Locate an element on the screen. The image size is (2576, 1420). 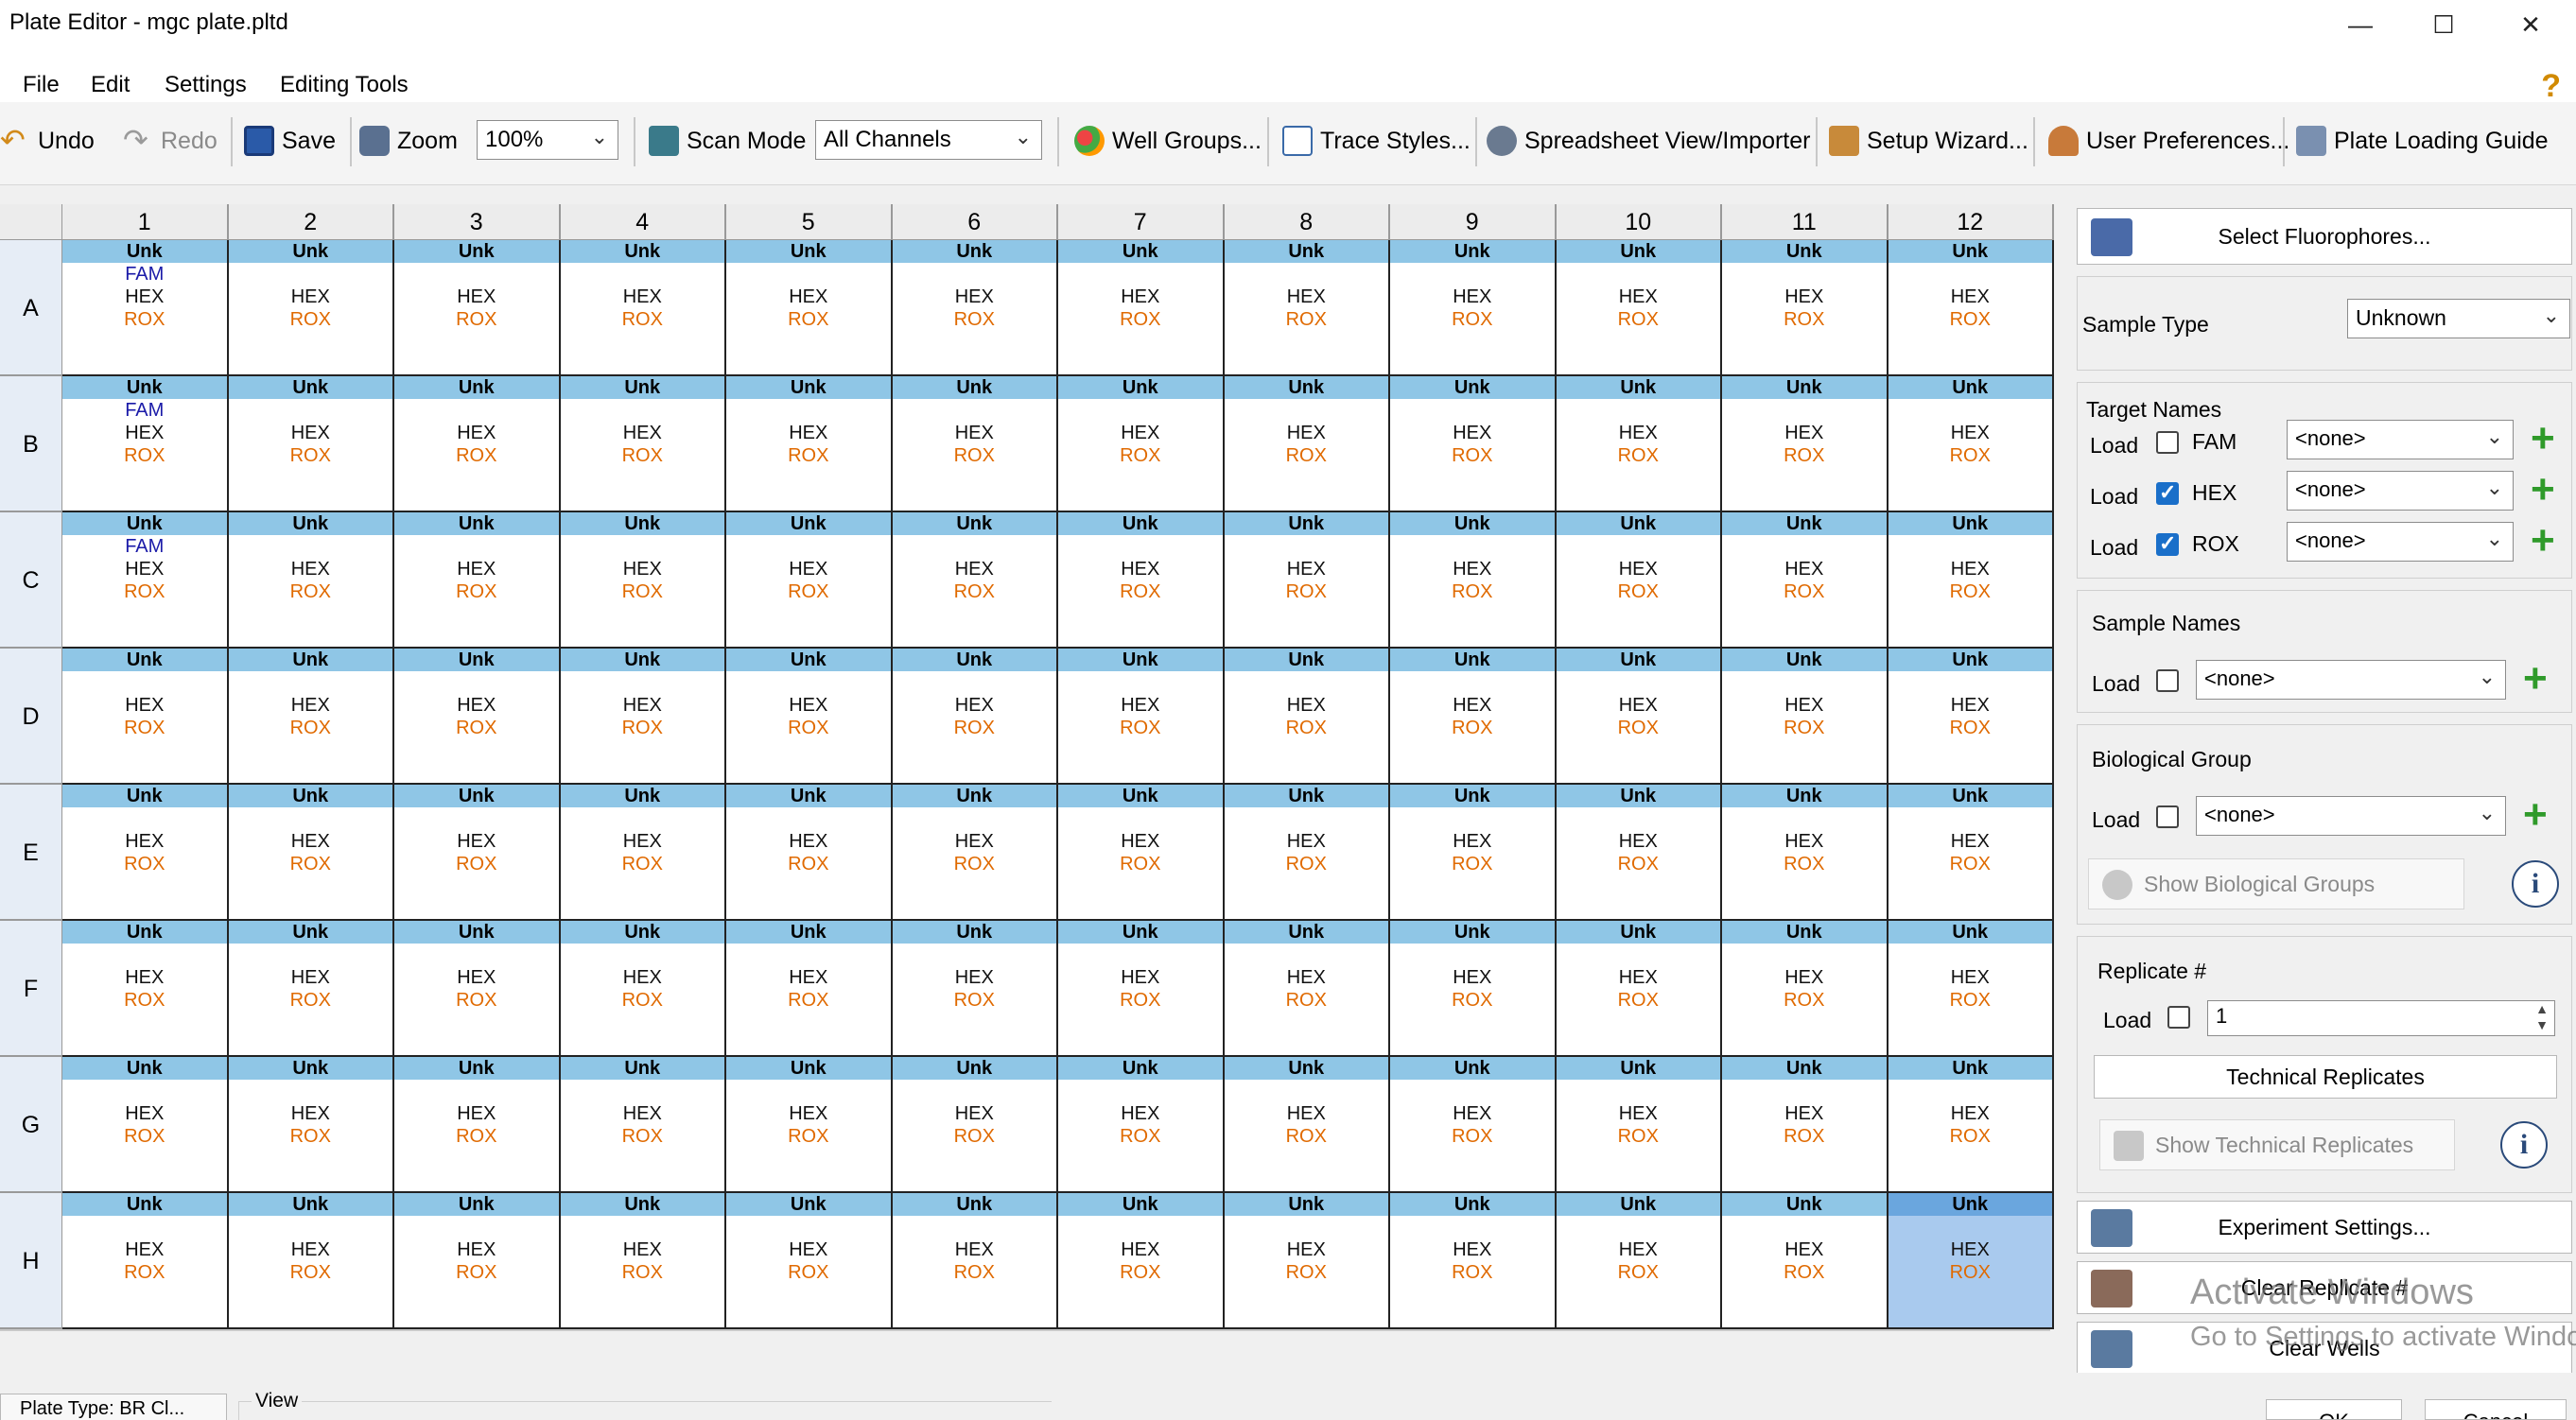
well-B10: Unk HEX ROX is located at coordinates (1639, 444).